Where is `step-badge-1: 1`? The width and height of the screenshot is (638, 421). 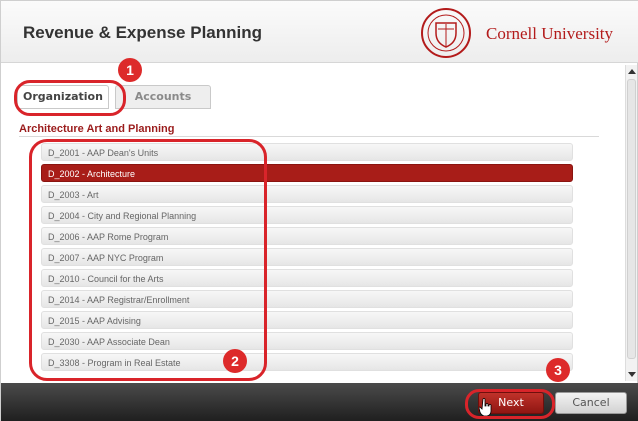 step-badge-1: 1 is located at coordinates (130, 70).